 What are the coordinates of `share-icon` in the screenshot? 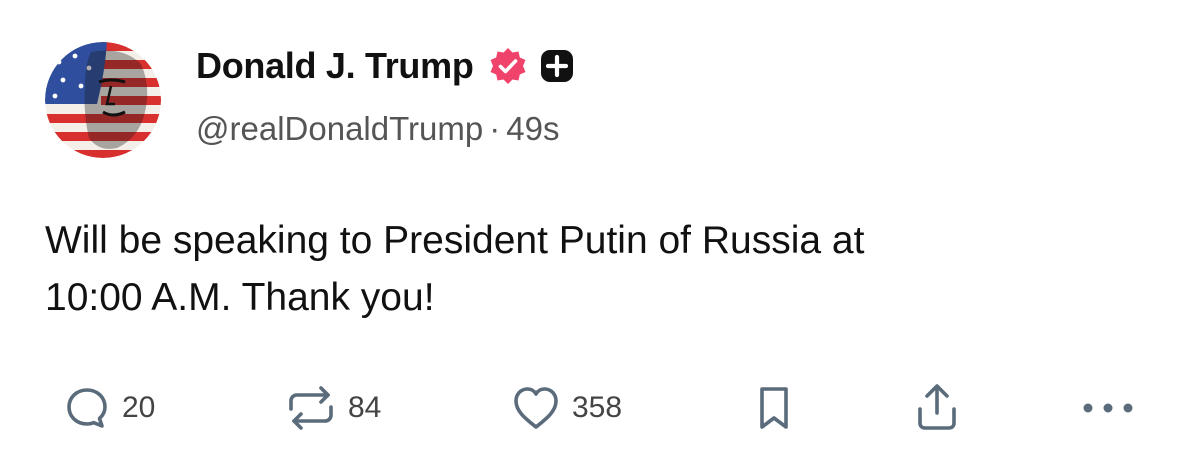 It's located at (937, 408).